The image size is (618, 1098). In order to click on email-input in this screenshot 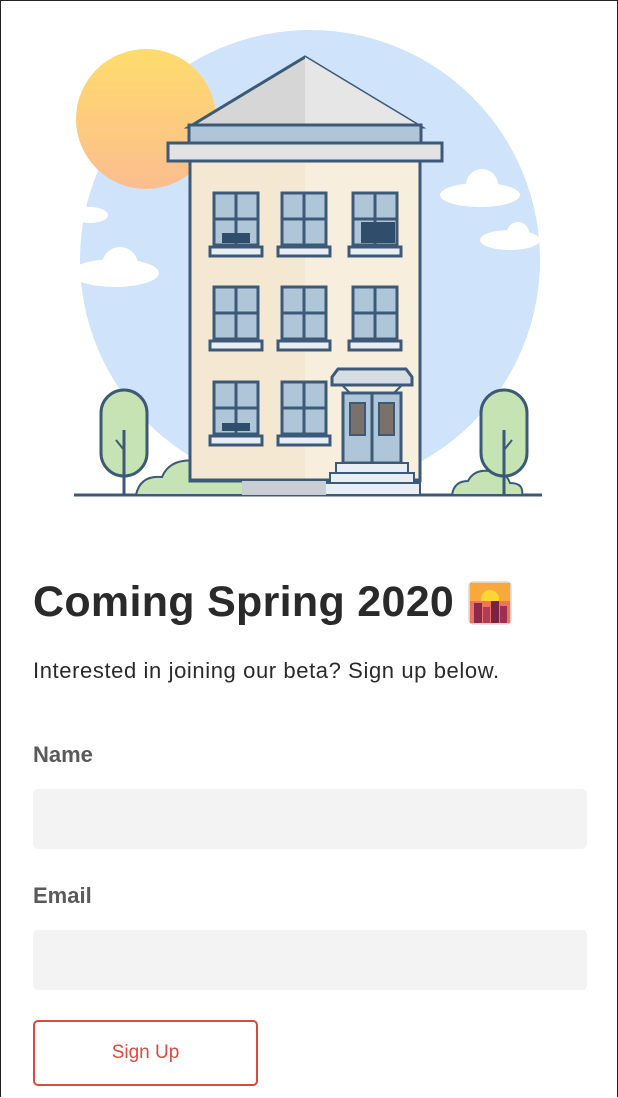, I will do `click(310, 960)`.